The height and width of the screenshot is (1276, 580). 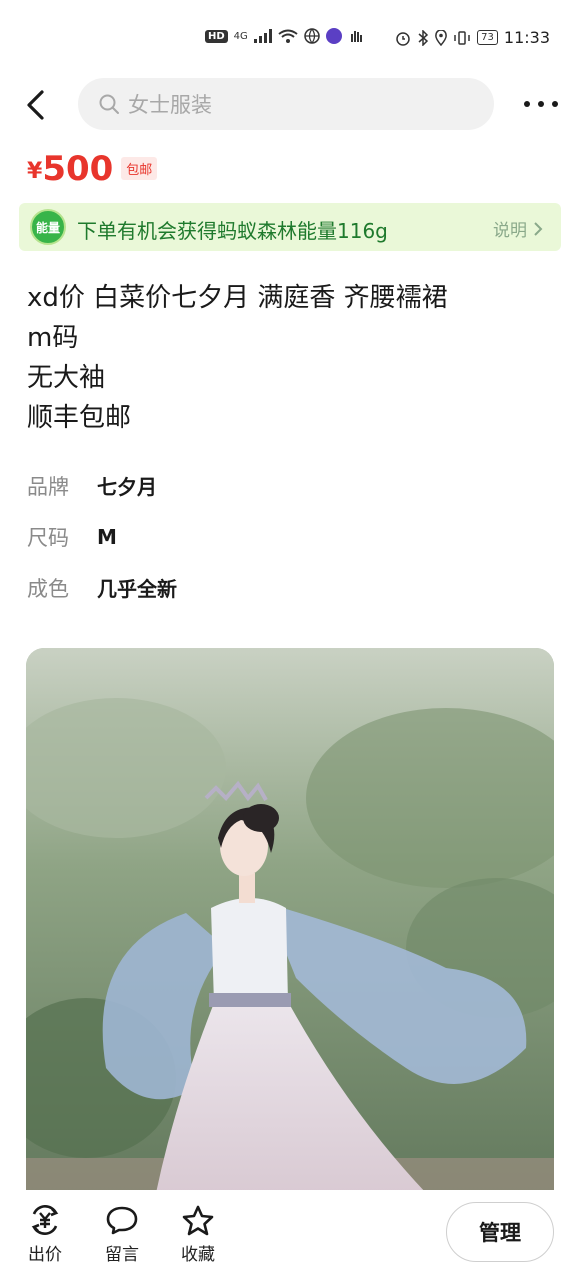 What do you see at coordinates (198, 1220) in the screenshot?
I see `star-icon` at bounding box center [198, 1220].